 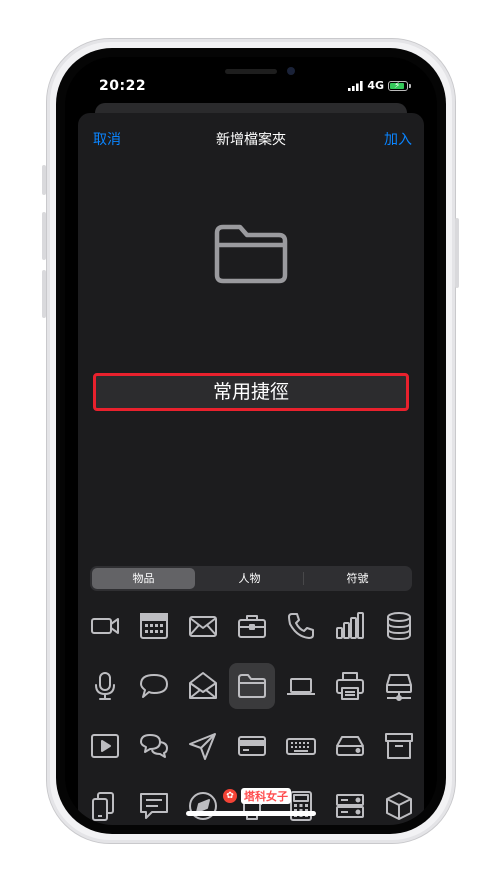 I want to click on speech-bubble-icon, so click(x=154, y=686).